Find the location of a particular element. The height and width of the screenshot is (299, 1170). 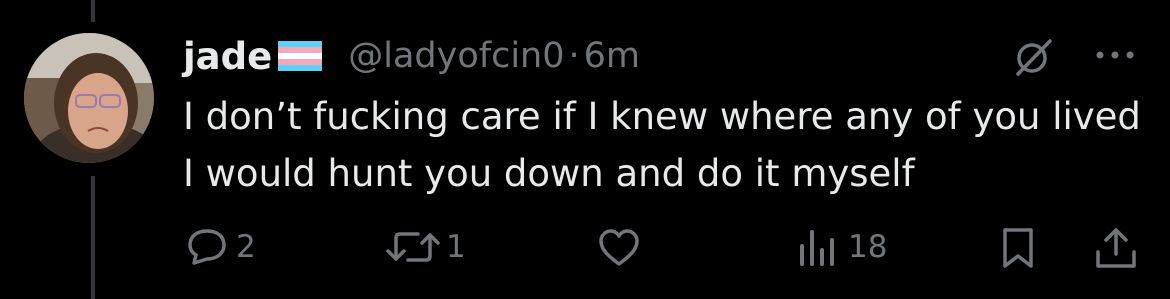

view-count: 18 is located at coordinates (868, 247).